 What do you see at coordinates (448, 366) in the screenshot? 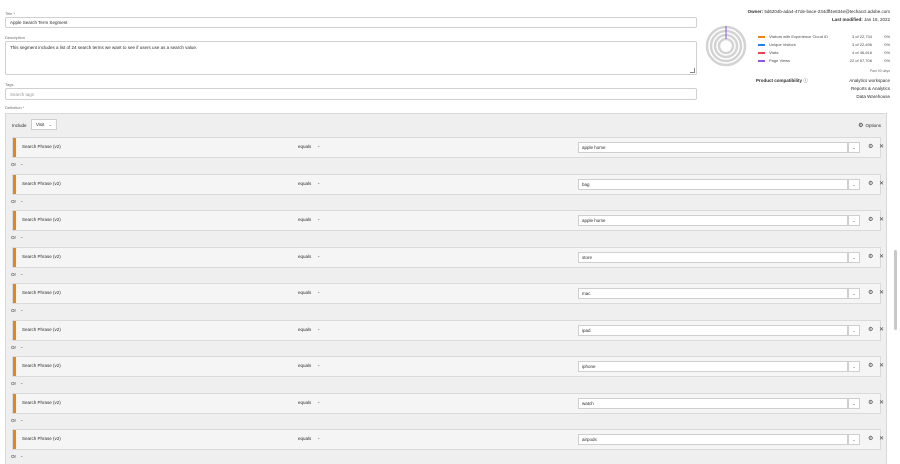
I see `segment-rule: Search Phrase (v2) equals ⌄ iphone ⌄ ⚙ ✕` at bounding box center [448, 366].